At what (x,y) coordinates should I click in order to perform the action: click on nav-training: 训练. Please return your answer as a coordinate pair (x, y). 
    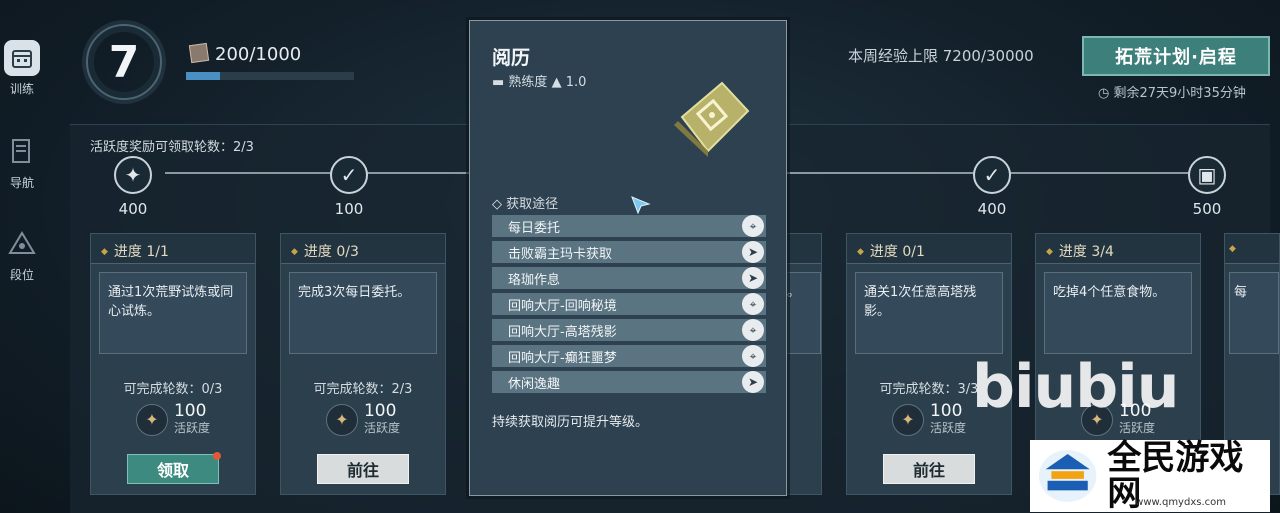
    Looking at the image, I should click on (22, 68).